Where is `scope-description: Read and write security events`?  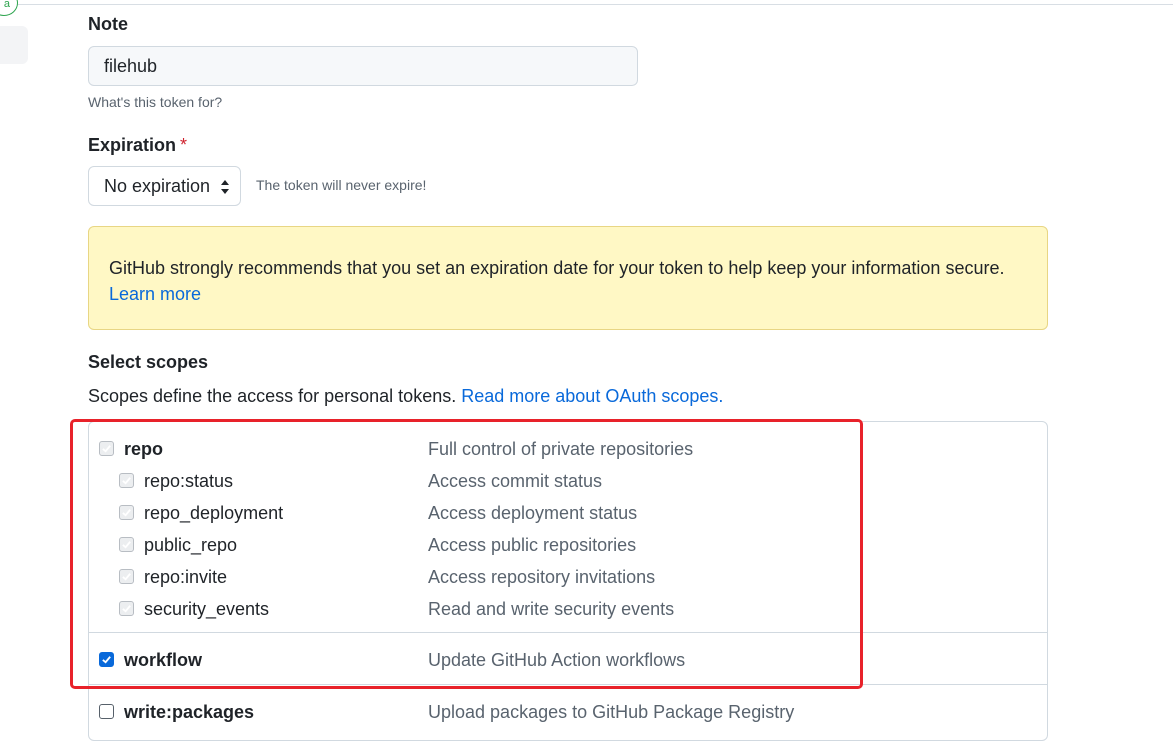
scope-description: Read and write security events is located at coordinates (551, 609).